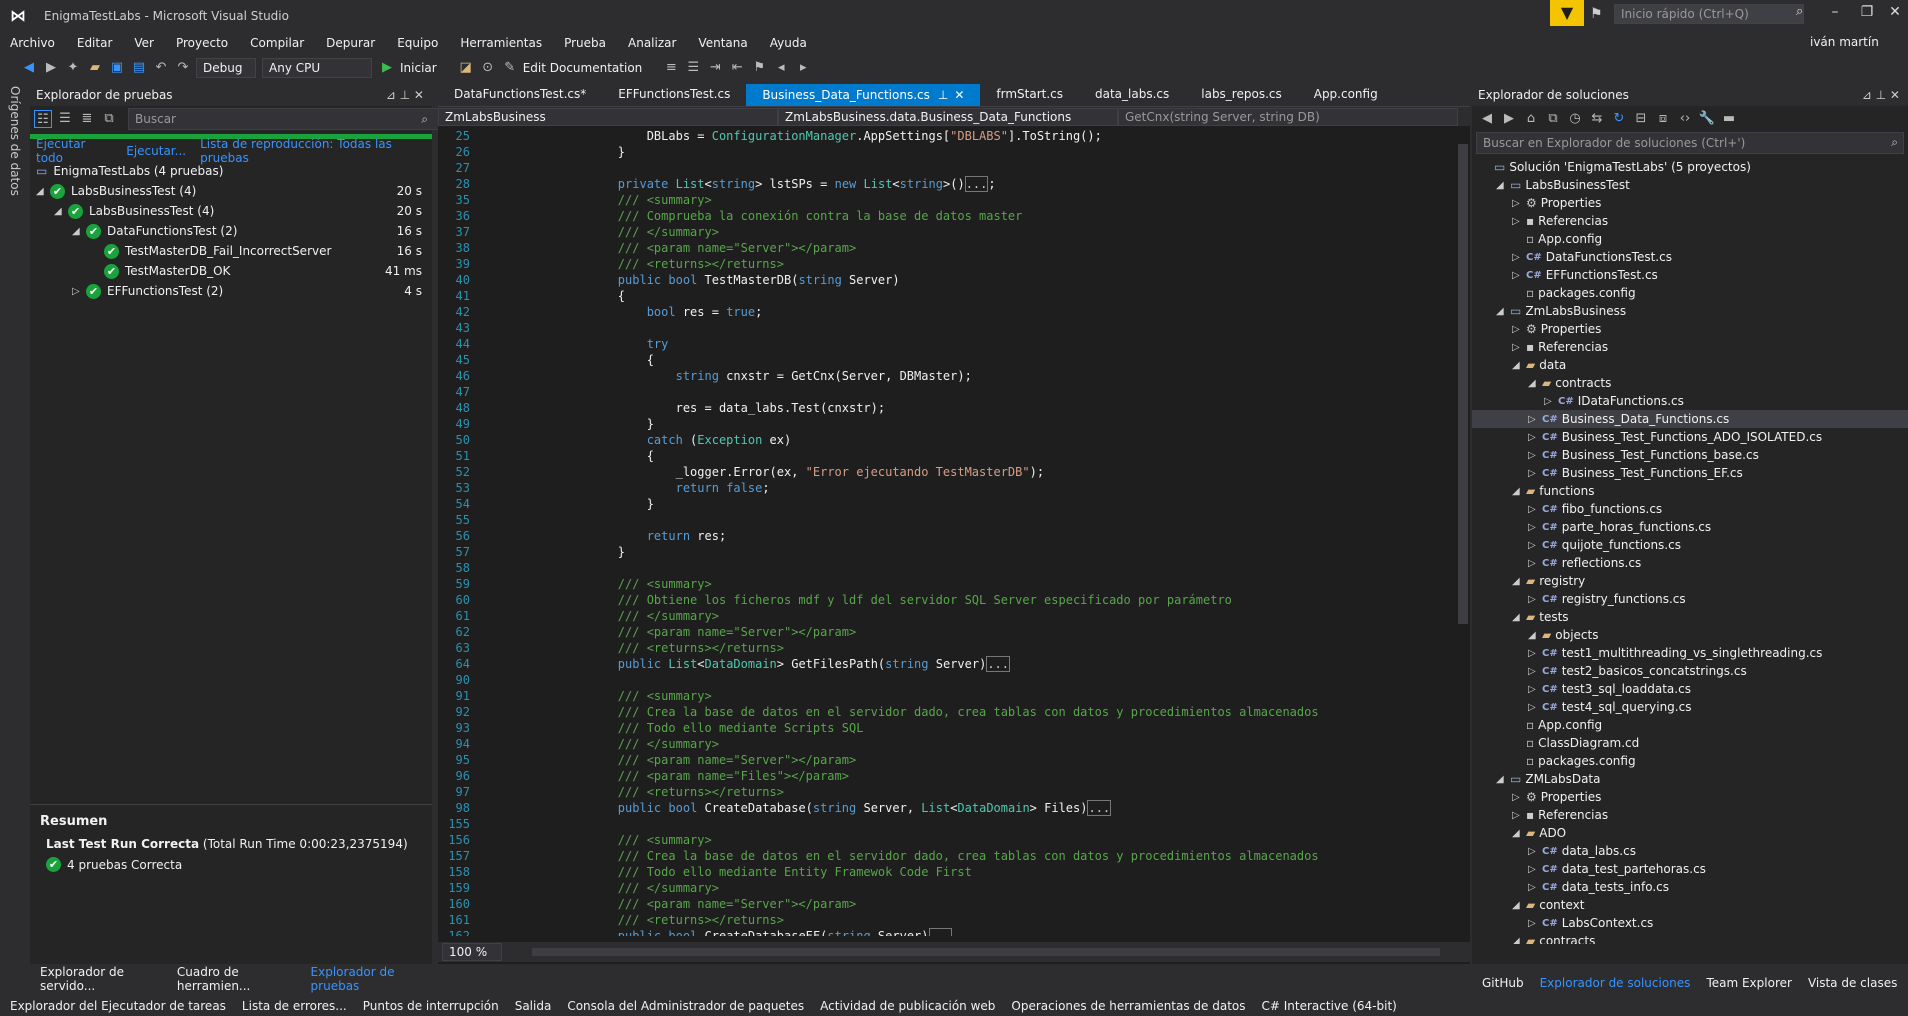 The height and width of the screenshot is (1016, 1908). I want to click on test-tree-row: ◢ ✔ DataFunctionsTest (2) 16 s, so click(231, 231).